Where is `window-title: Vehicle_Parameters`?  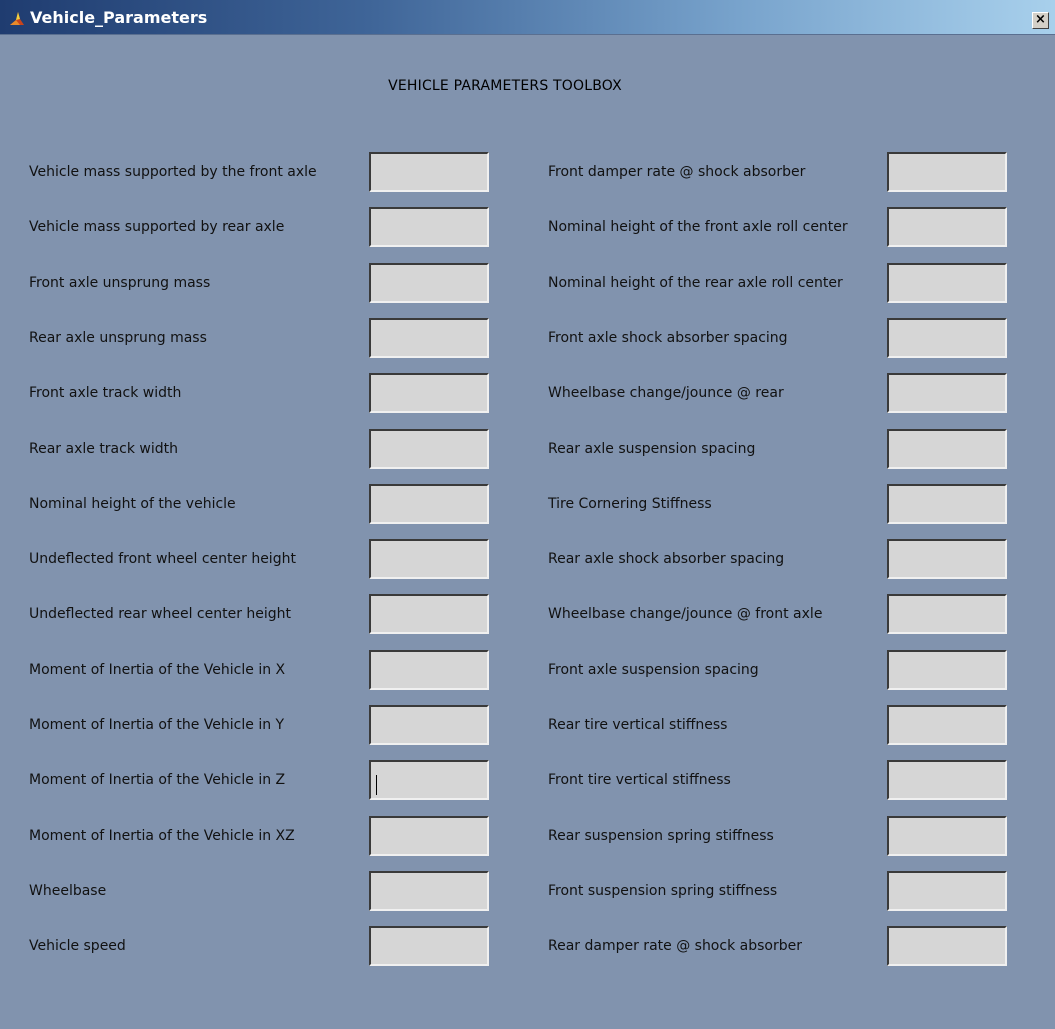 window-title: Vehicle_Parameters is located at coordinates (119, 17).